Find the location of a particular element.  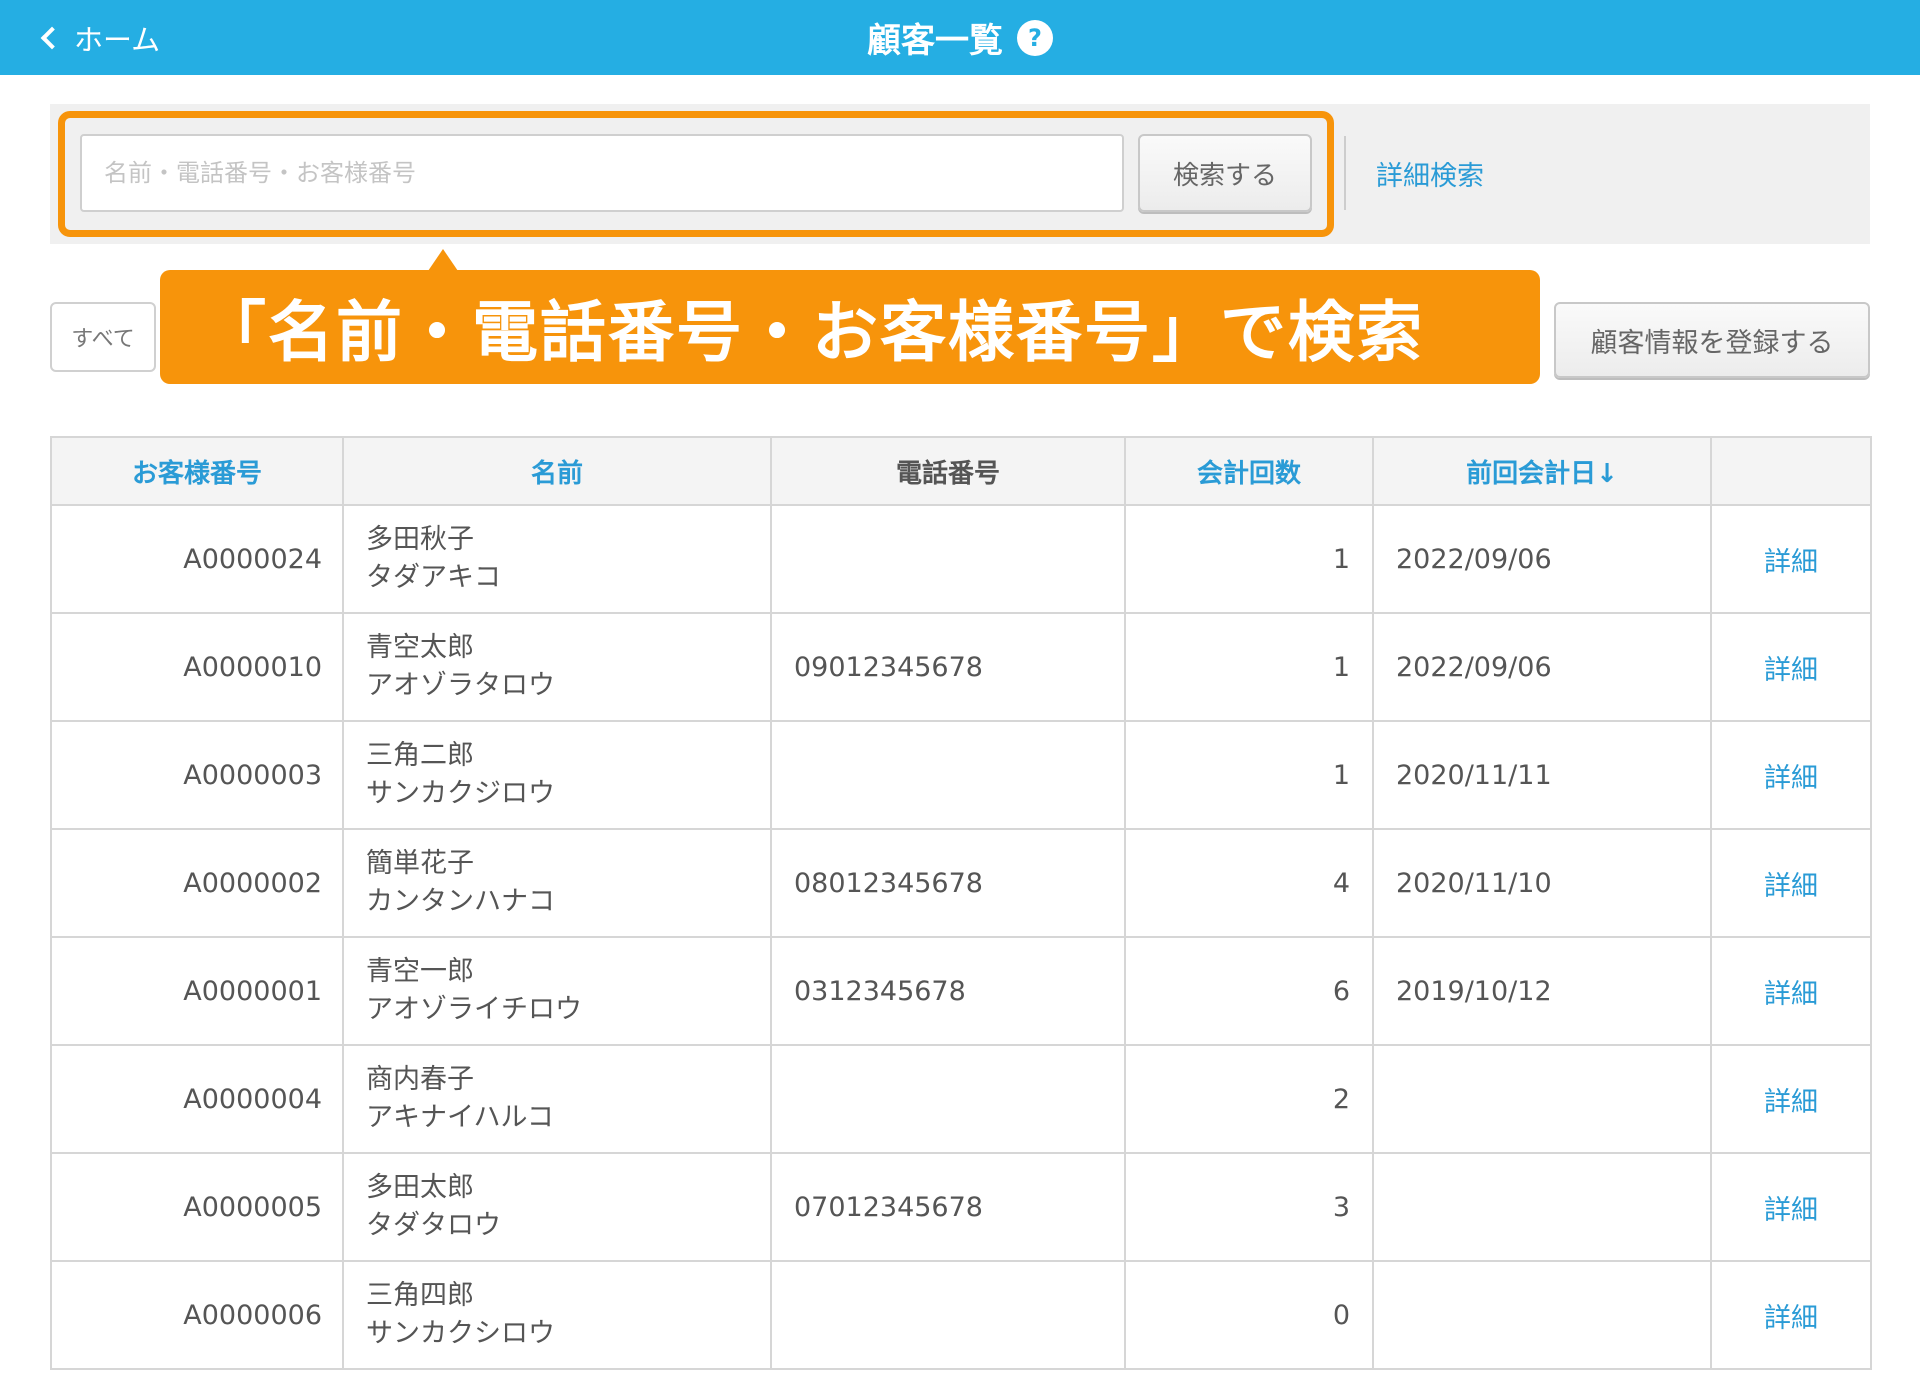

customer-kana: アオゾラタロウ is located at coordinates (460, 685).